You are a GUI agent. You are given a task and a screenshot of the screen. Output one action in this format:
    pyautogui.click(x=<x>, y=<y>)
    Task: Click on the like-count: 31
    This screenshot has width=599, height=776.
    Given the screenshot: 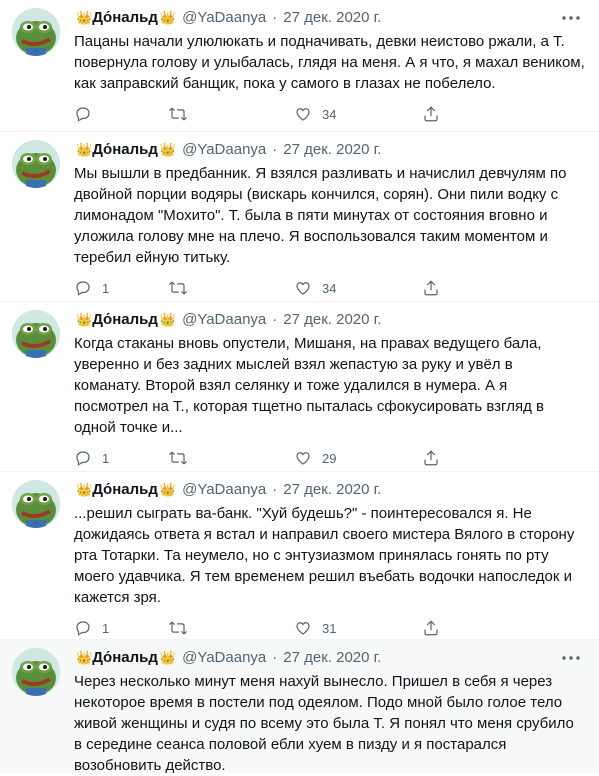 What is the action you would take?
    pyautogui.click(x=329, y=628)
    